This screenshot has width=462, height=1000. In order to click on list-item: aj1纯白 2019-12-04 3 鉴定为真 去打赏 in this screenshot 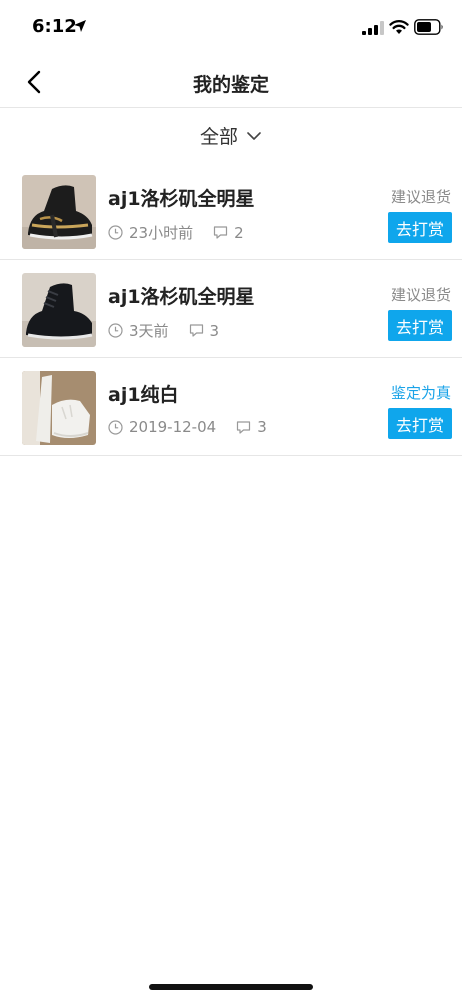, I will do `click(231, 407)`.